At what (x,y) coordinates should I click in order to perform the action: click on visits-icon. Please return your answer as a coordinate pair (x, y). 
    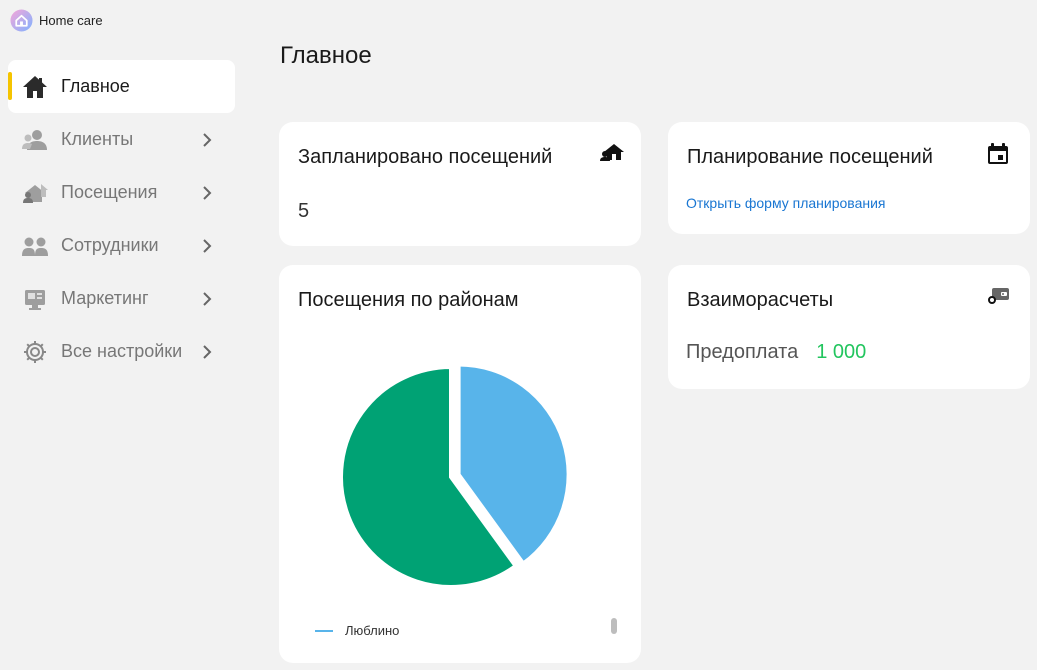
    Looking at the image, I should click on (35, 193).